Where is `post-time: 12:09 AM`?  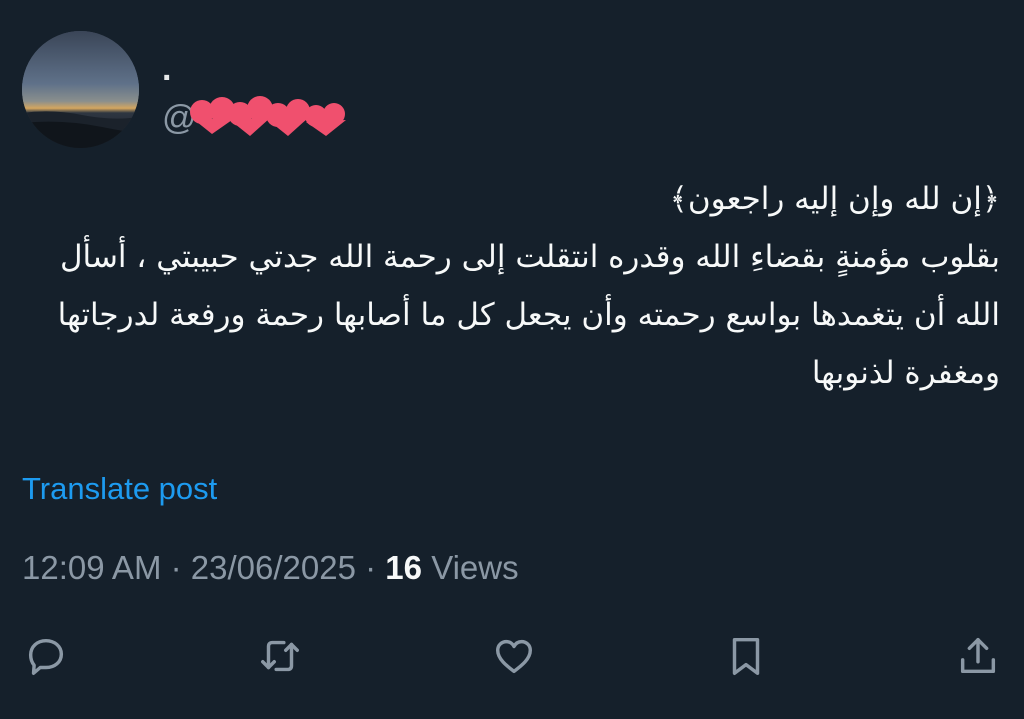
post-time: 12:09 AM is located at coordinates (91, 567).